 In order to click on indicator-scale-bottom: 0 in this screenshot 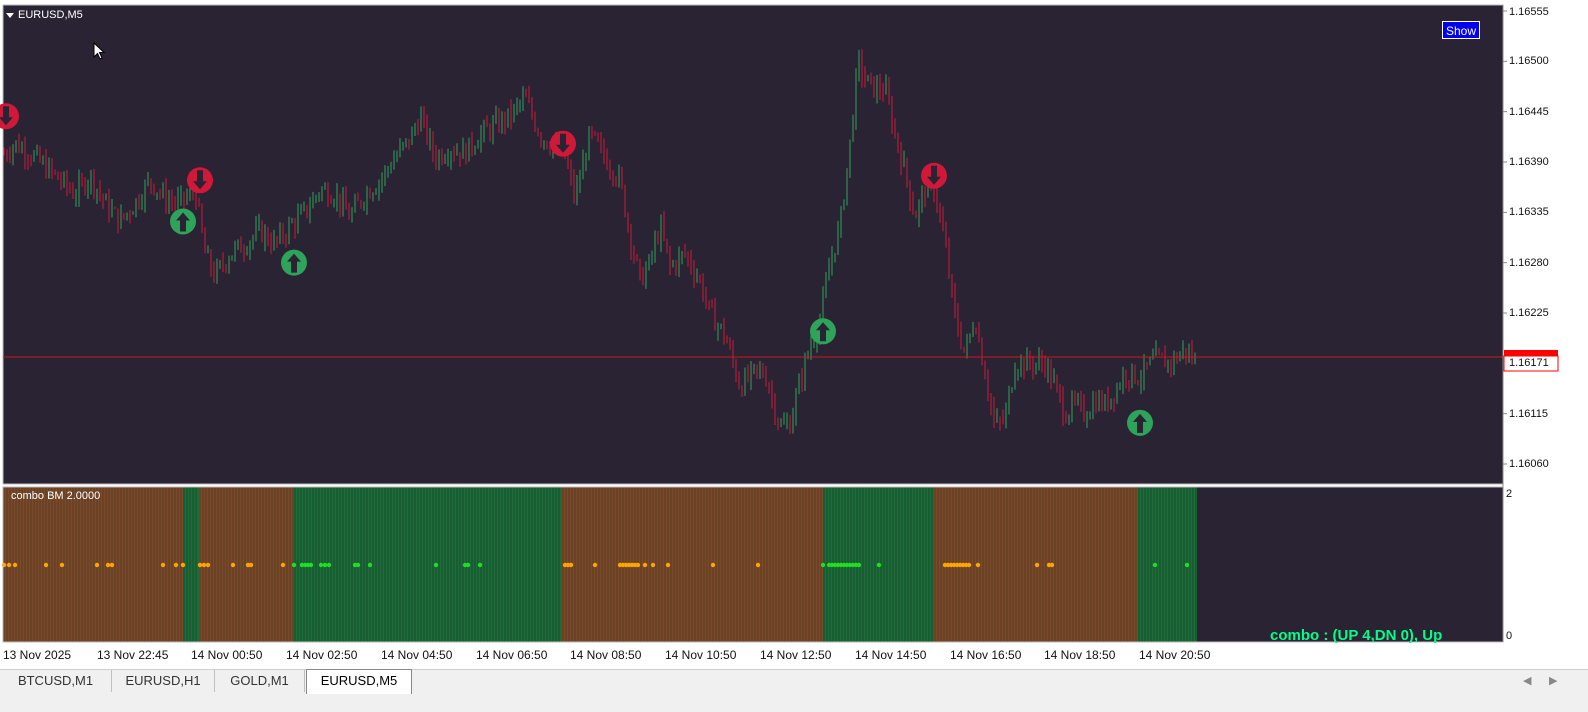, I will do `click(1509, 636)`.